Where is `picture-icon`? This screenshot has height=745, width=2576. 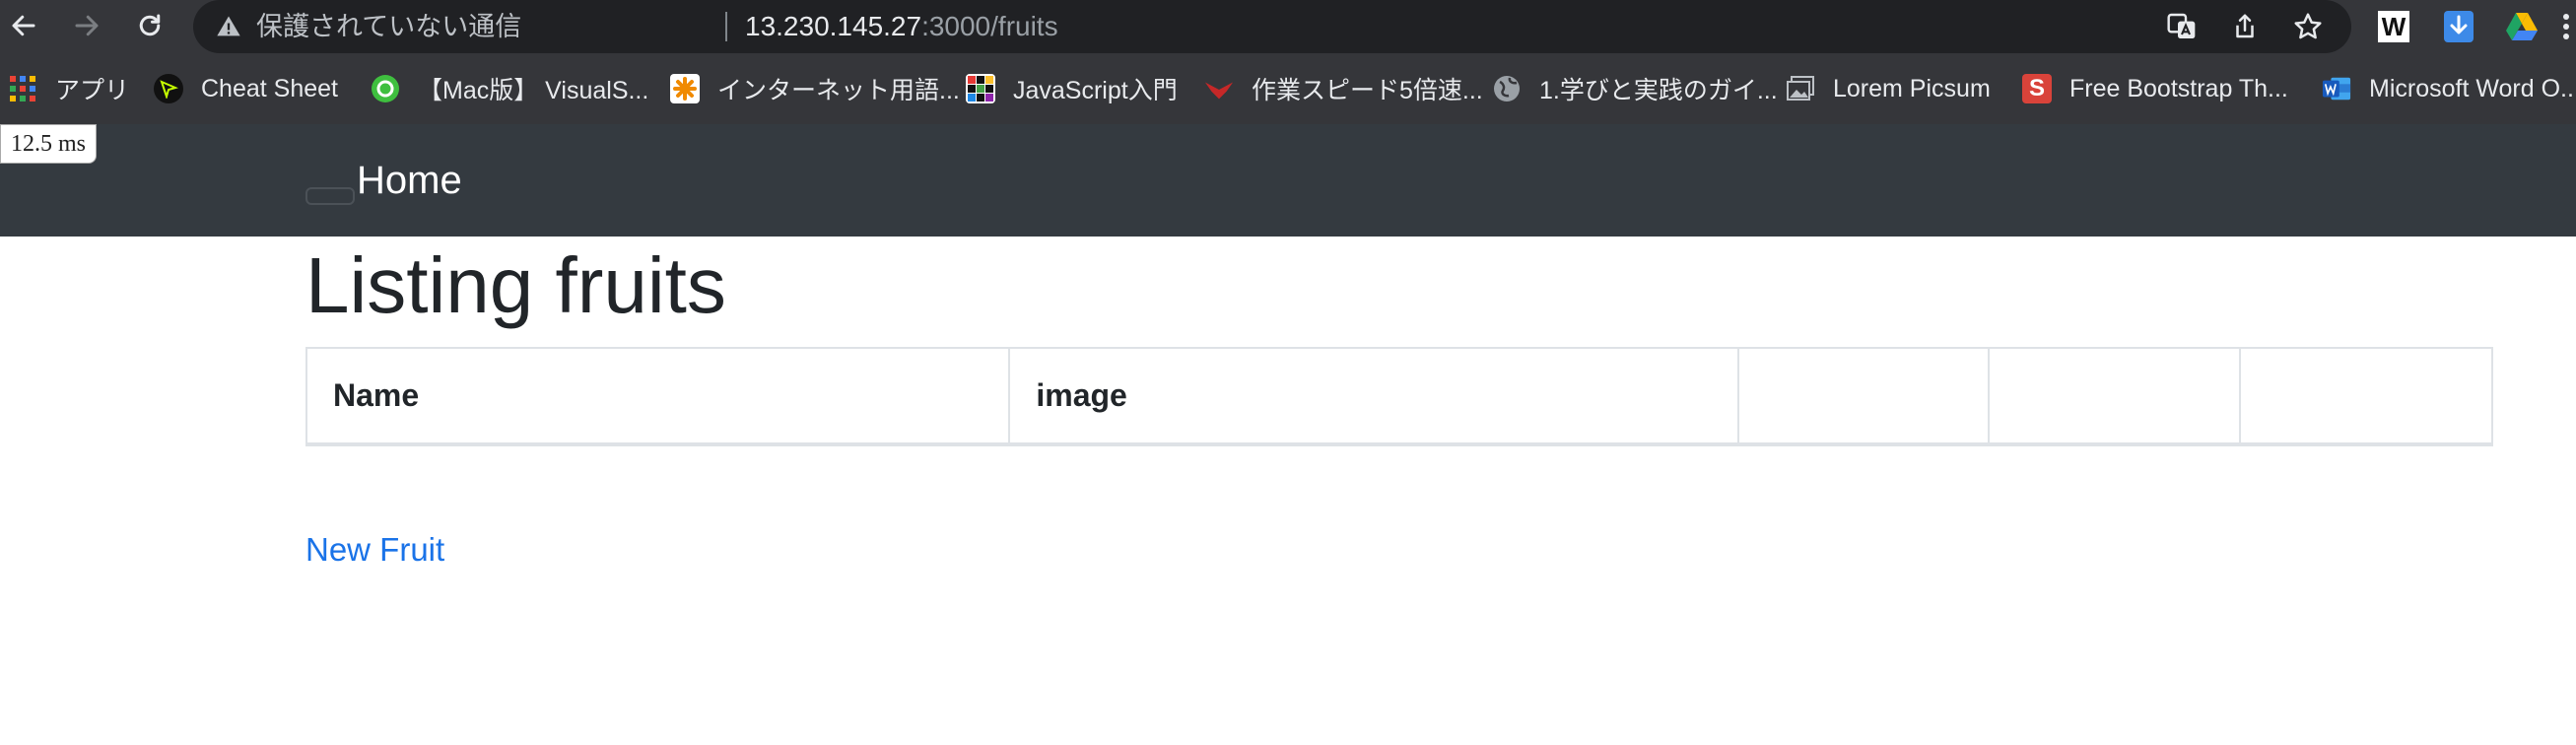 picture-icon is located at coordinates (1800, 88).